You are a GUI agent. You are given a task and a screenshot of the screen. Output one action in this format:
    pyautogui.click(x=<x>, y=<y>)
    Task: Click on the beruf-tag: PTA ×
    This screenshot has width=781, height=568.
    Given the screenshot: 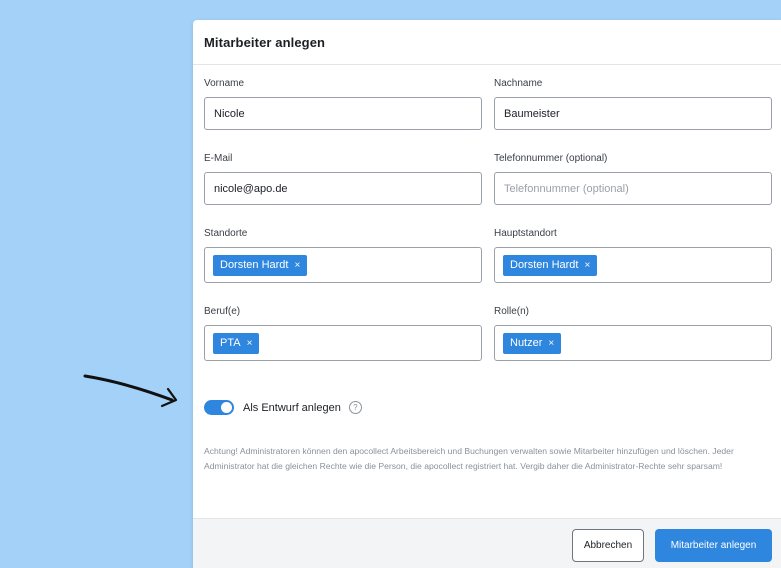 What is the action you would take?
    pyautogui.click(x=236, y=343)
    